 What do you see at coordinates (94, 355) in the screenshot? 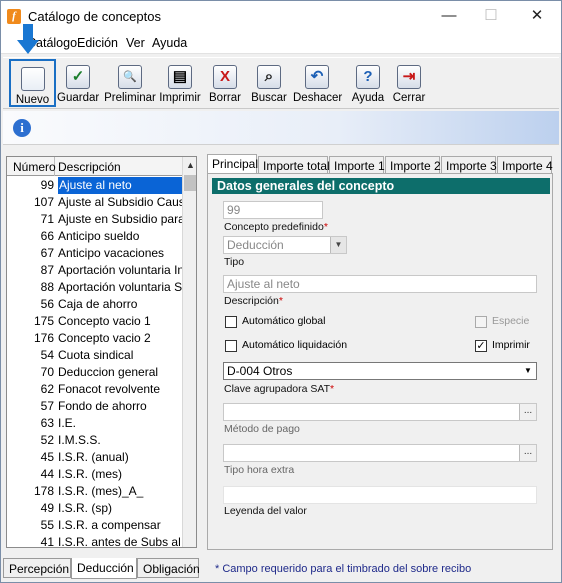
I see `list-item: 54 Cuota sindical` at bounding box center [94, 355].